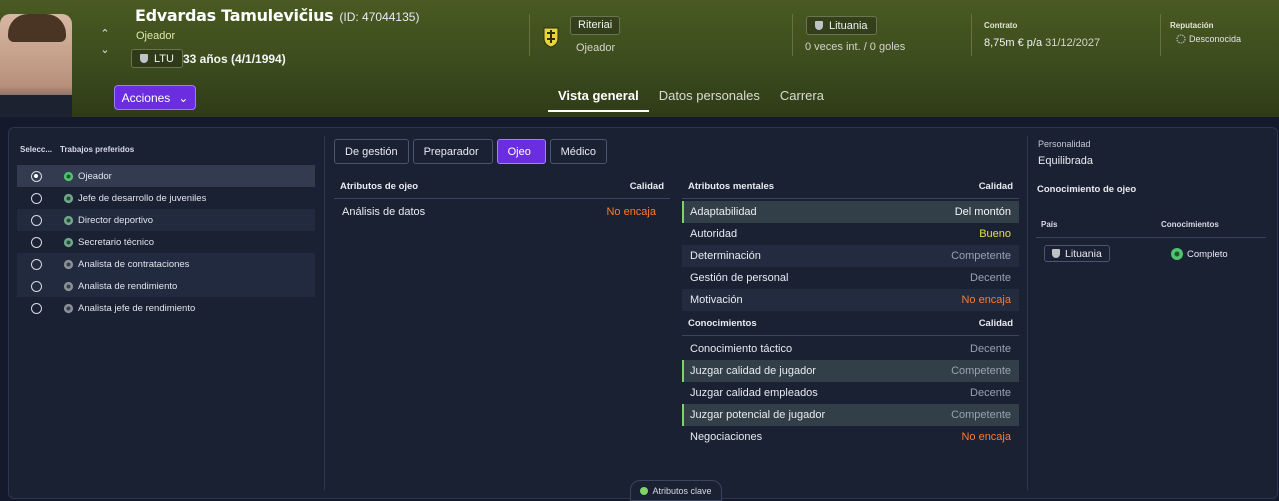 This screenshot has width=1279, height=501. Describe the element at coordinates (995, 234) in the screenshot. I see `attribute-value: Bueno` at that location.